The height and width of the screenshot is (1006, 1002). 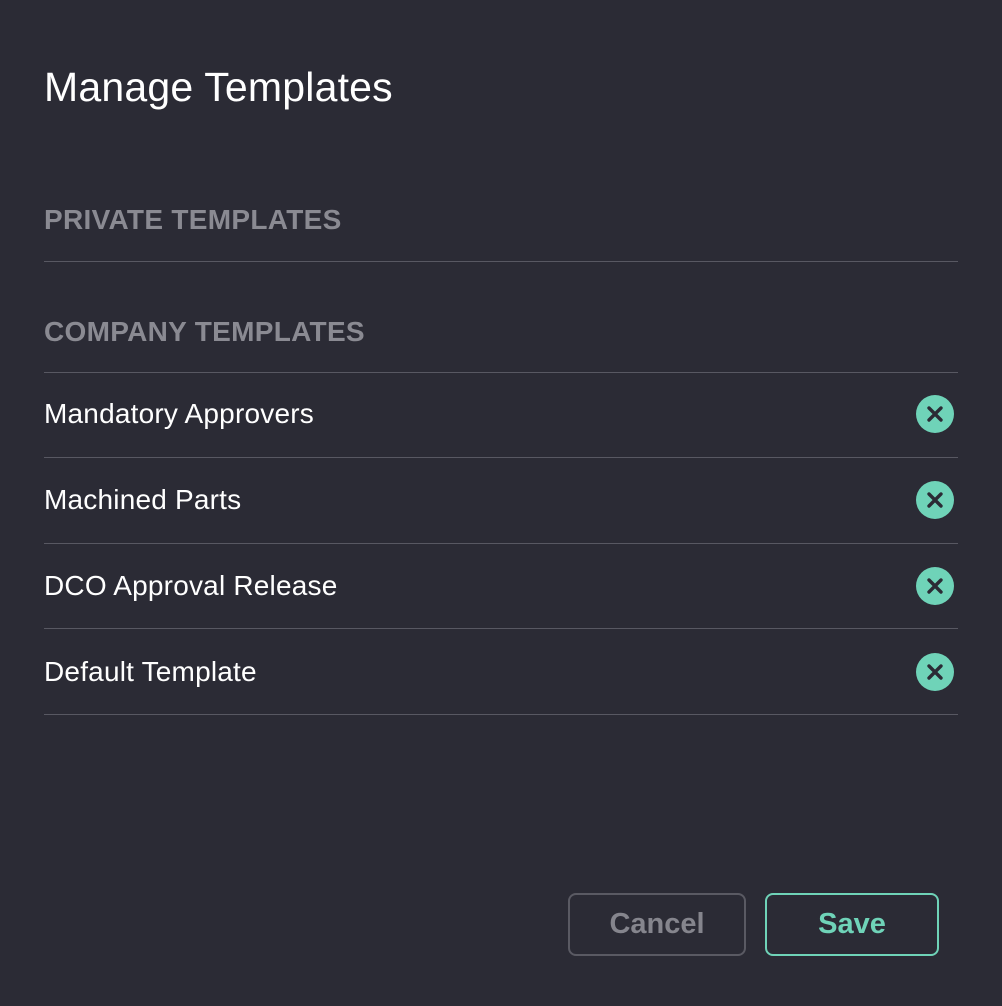 I want to click on dialog-title: Manage Templates, so click(x=218, y=87).